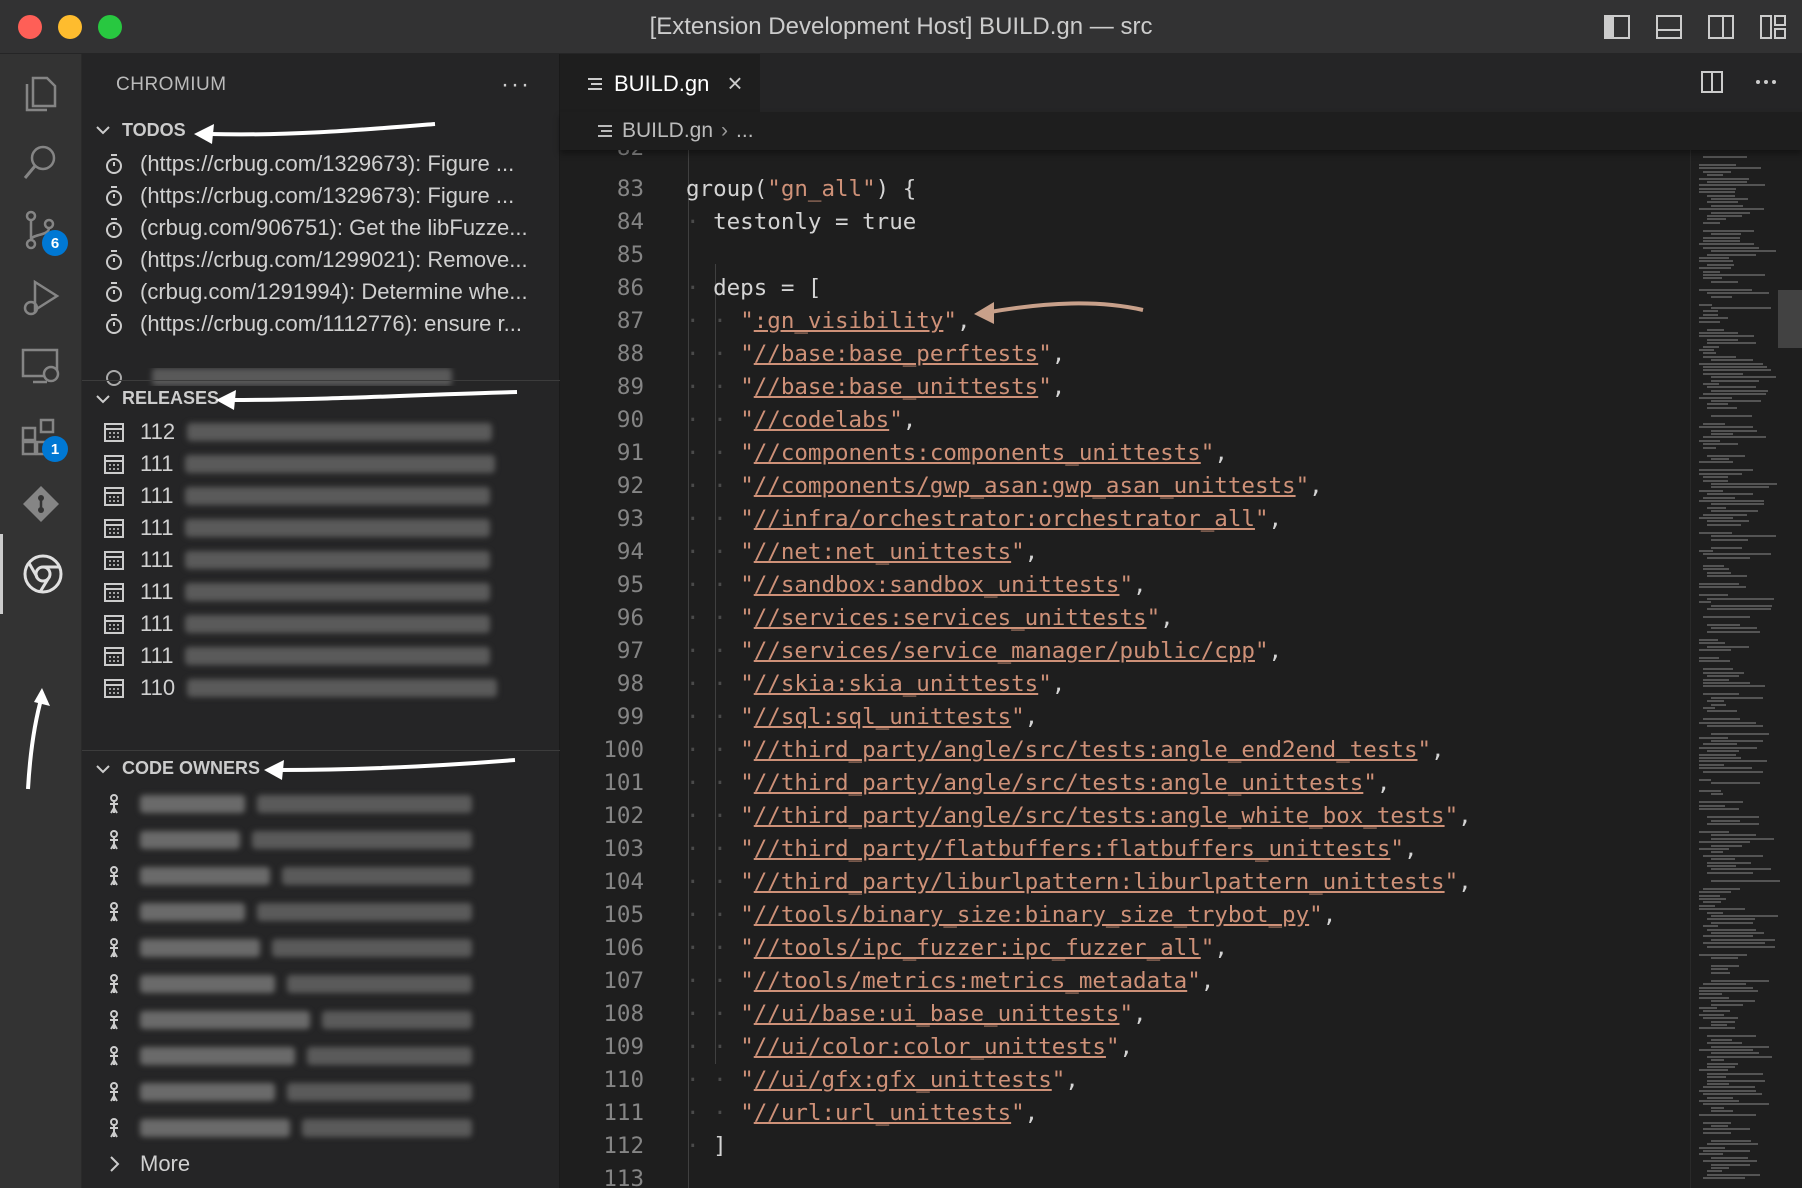  I want to click on whitespace-marker: · ·, so click(713, 815).